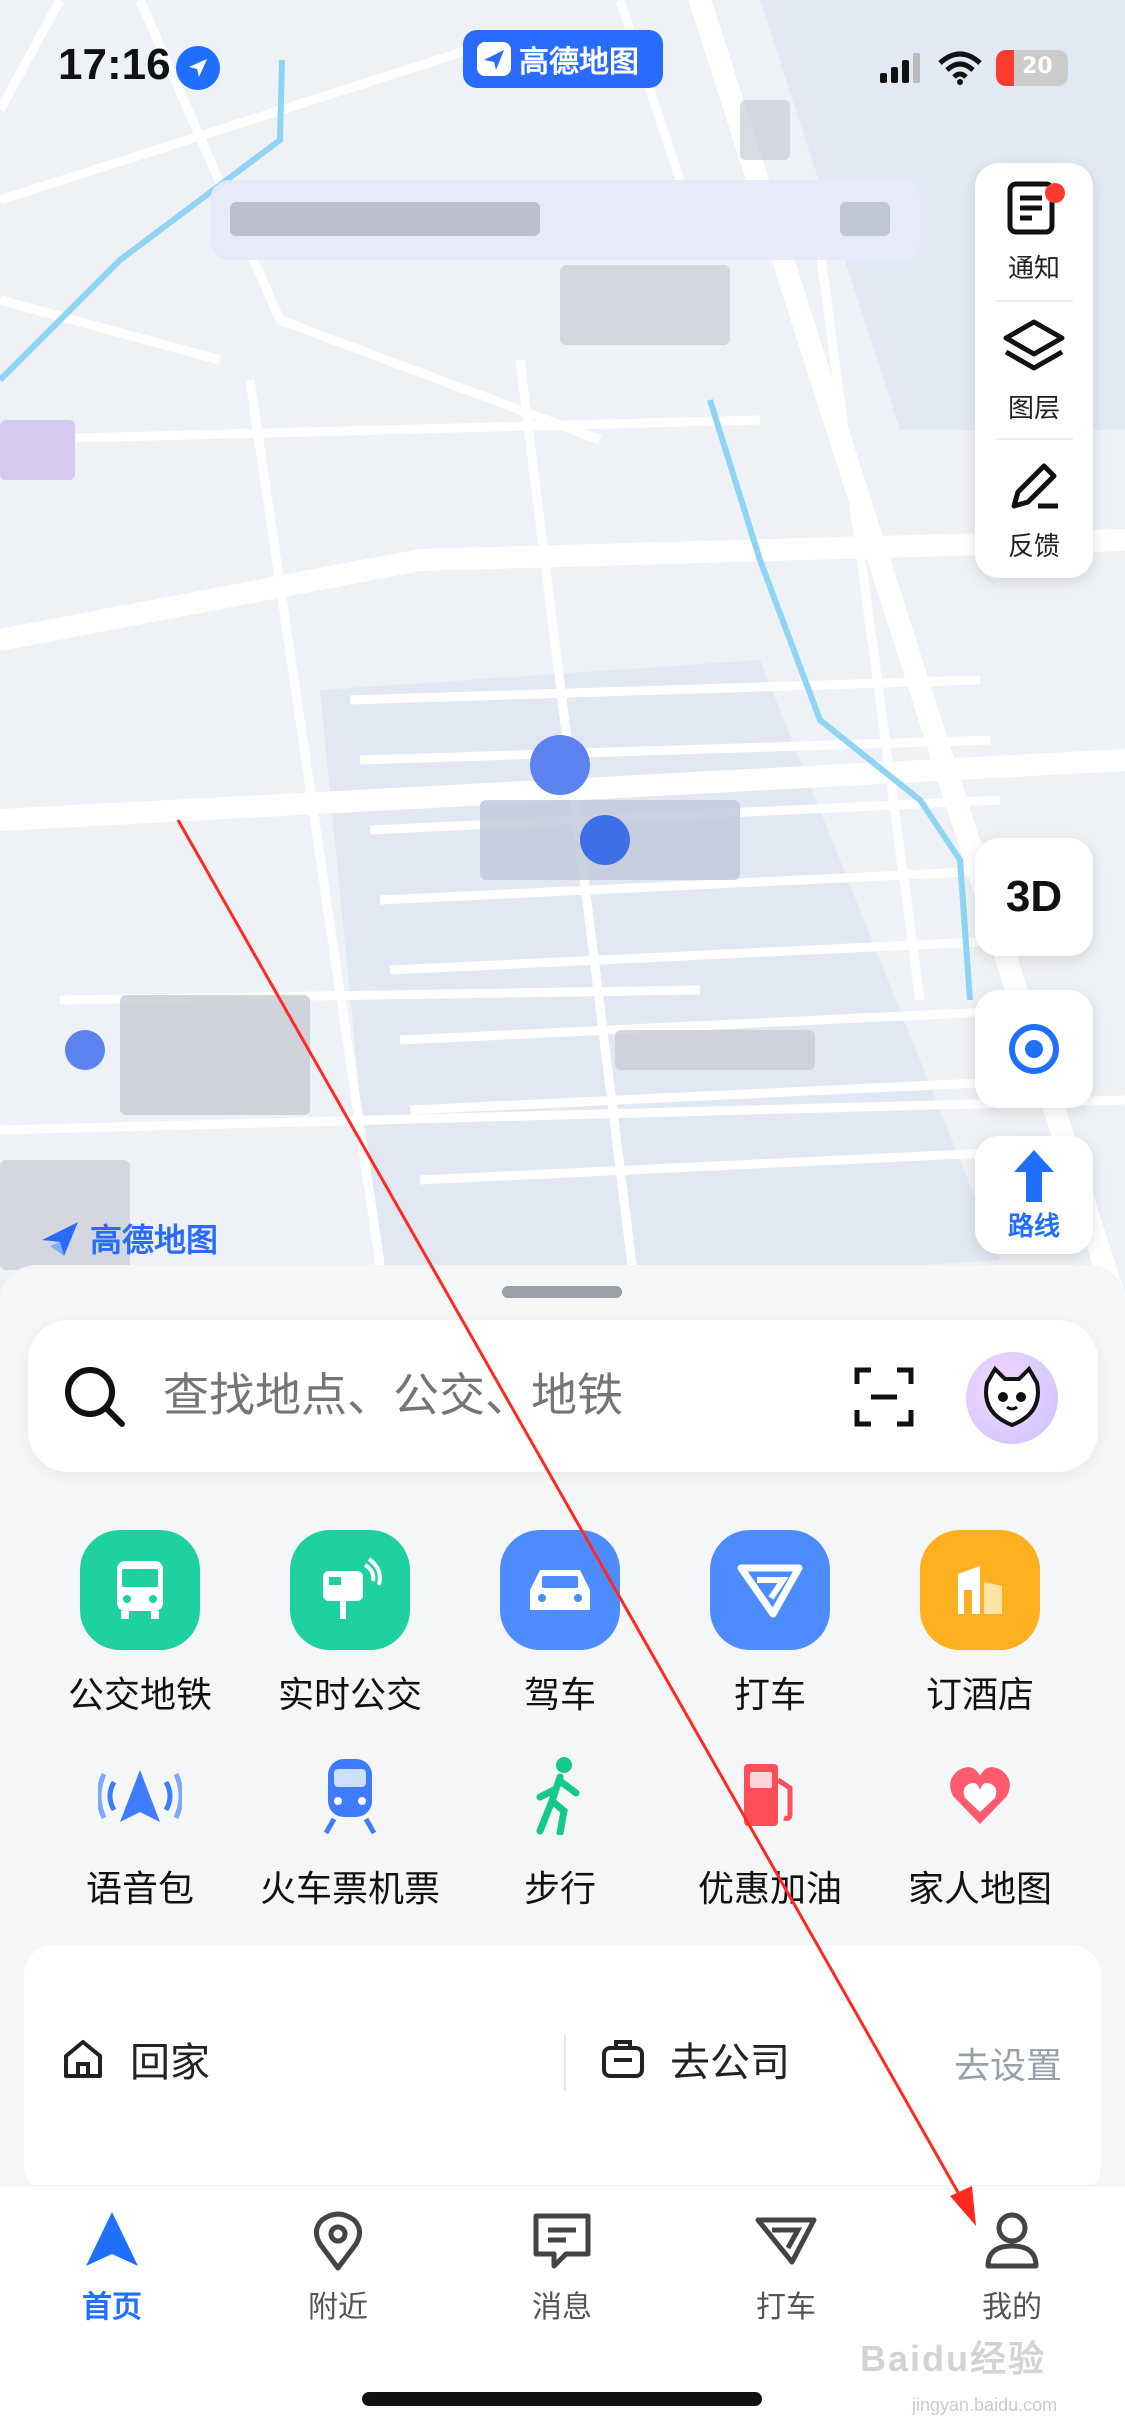 This screenshot has width=1125, height=2436. Describe the element at coordinates (562, 2399) in the screenshot. I see `home-indicator` at that location.